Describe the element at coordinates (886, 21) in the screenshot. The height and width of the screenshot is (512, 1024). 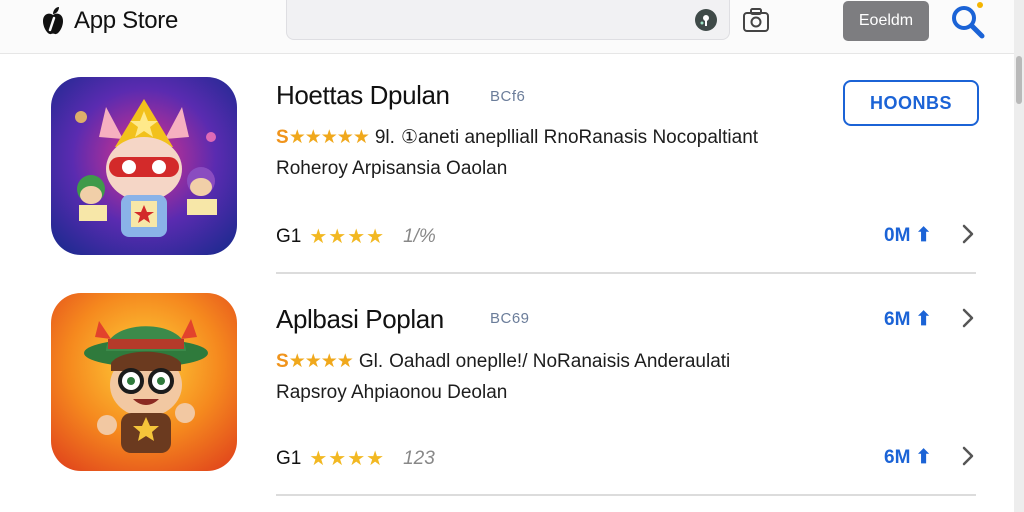
I see `account-button: Eoeldm` at that location.